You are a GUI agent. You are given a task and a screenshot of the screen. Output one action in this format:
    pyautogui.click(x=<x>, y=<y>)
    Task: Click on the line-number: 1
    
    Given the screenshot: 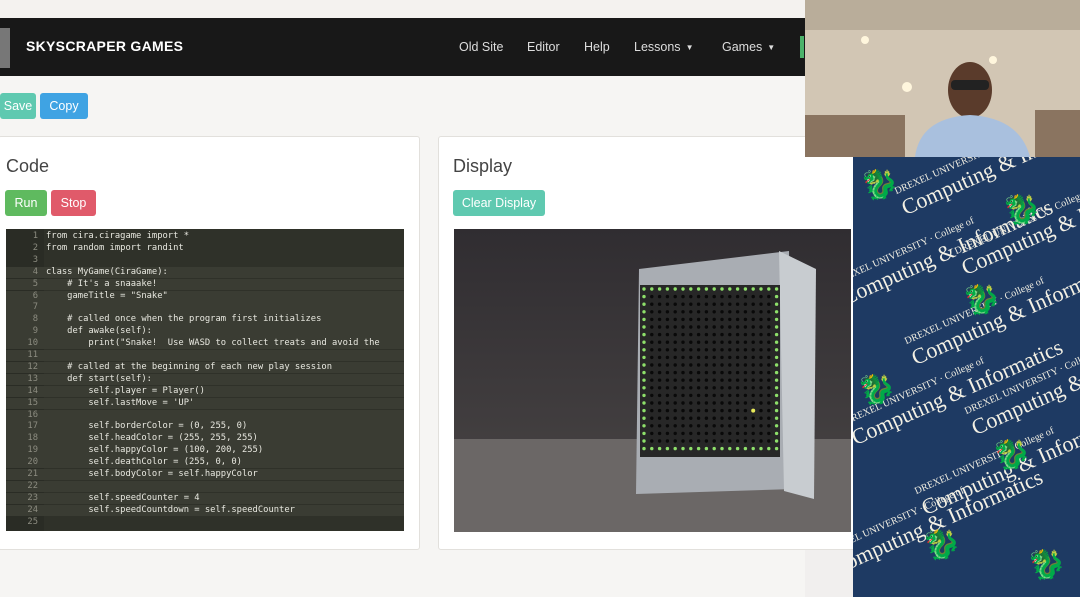 What is the action you would take?
    pyautogui.click(x=35, y=236)
    